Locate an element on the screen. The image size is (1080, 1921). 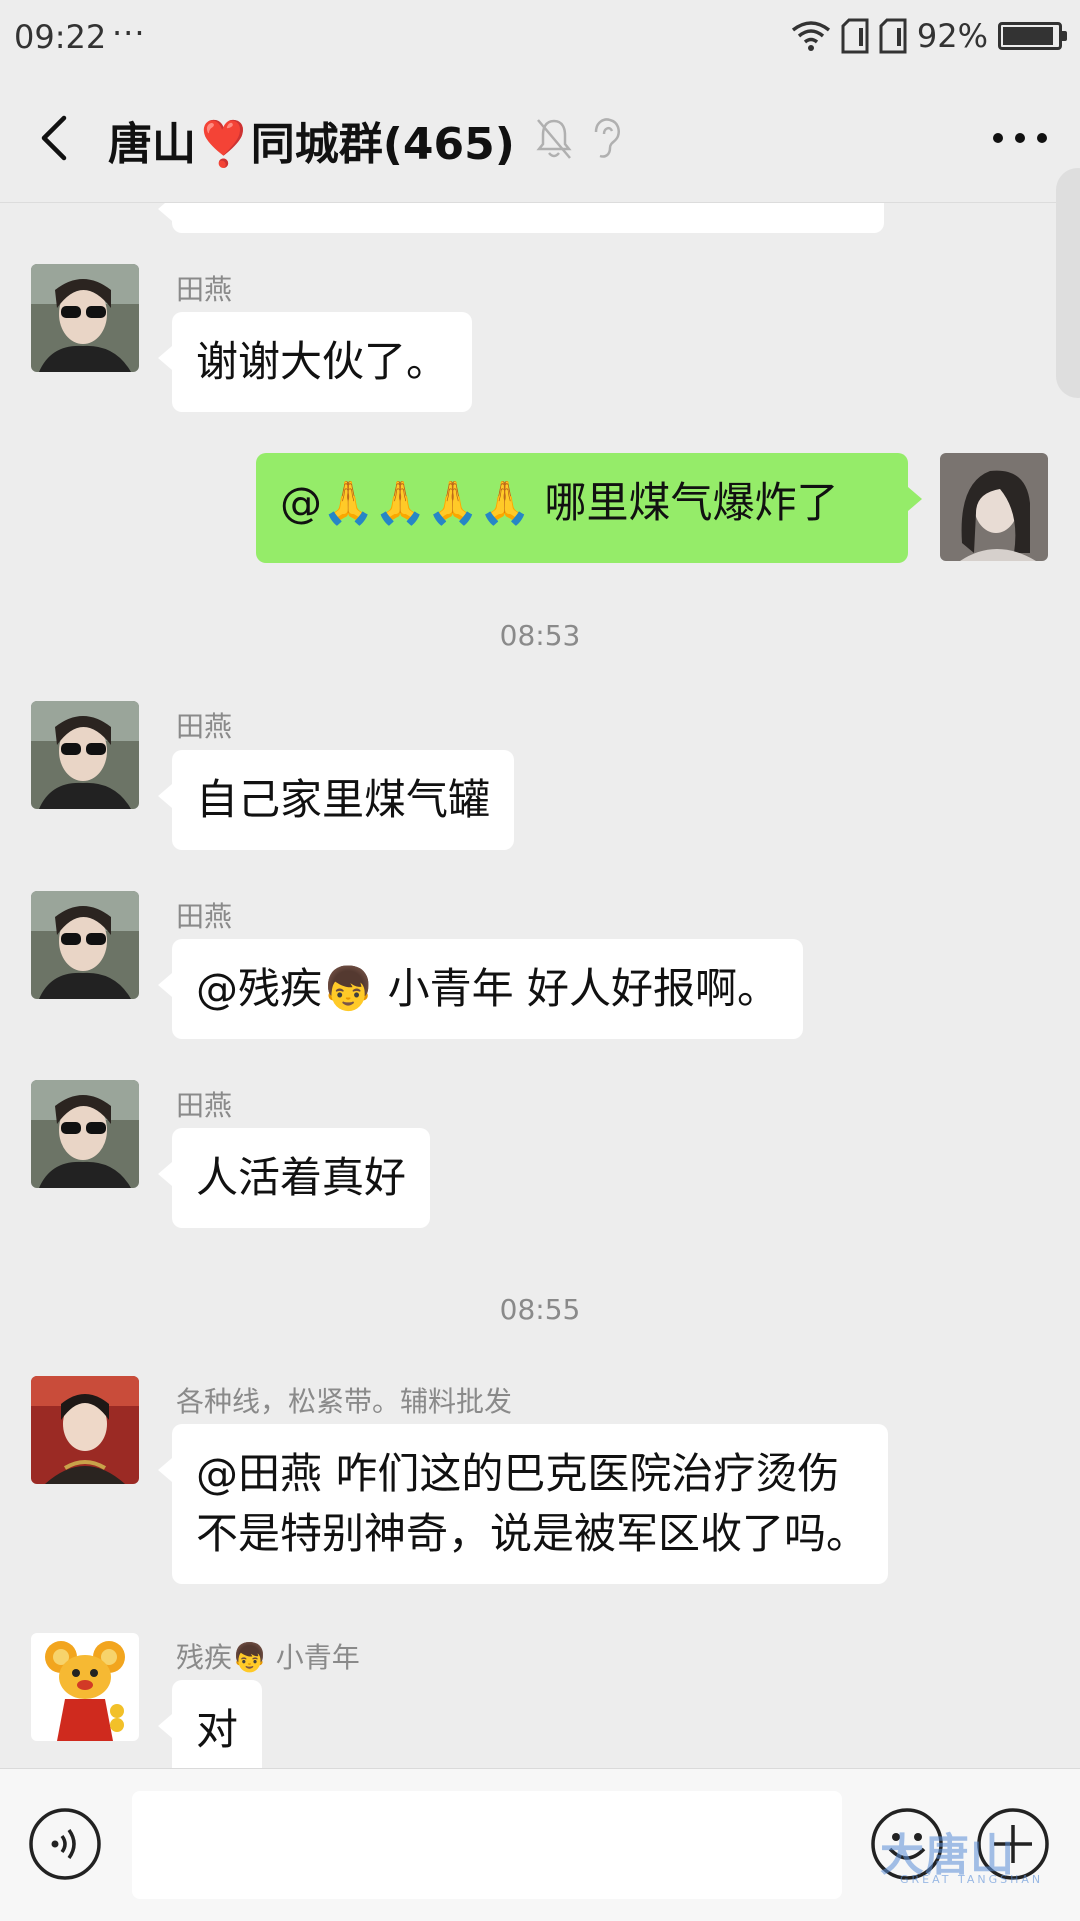
more-options-icon is located at coordinates (1020, 138).